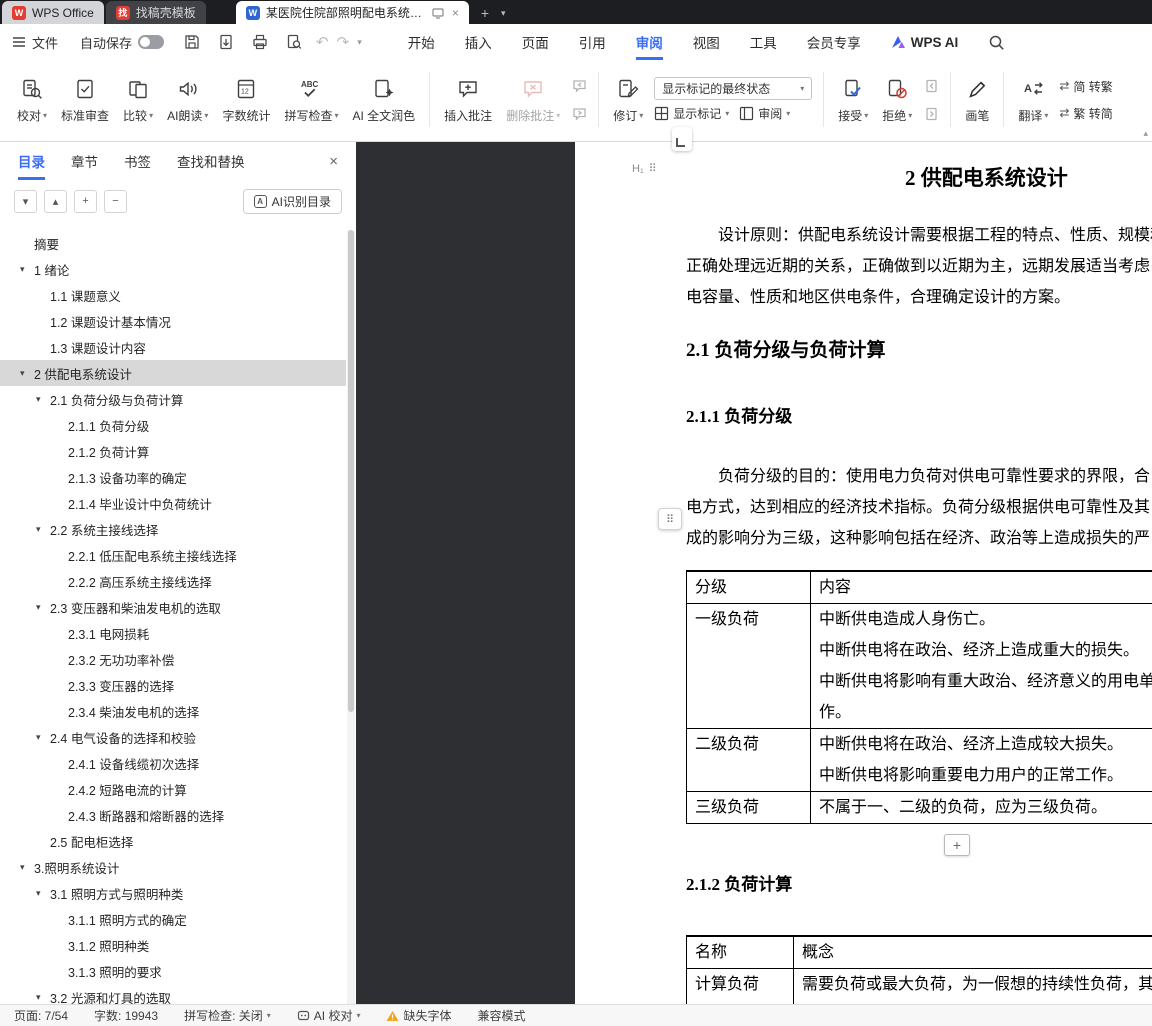  I want to click on toc-item: ▾ 3.照明系统设计, so click(173, 867).